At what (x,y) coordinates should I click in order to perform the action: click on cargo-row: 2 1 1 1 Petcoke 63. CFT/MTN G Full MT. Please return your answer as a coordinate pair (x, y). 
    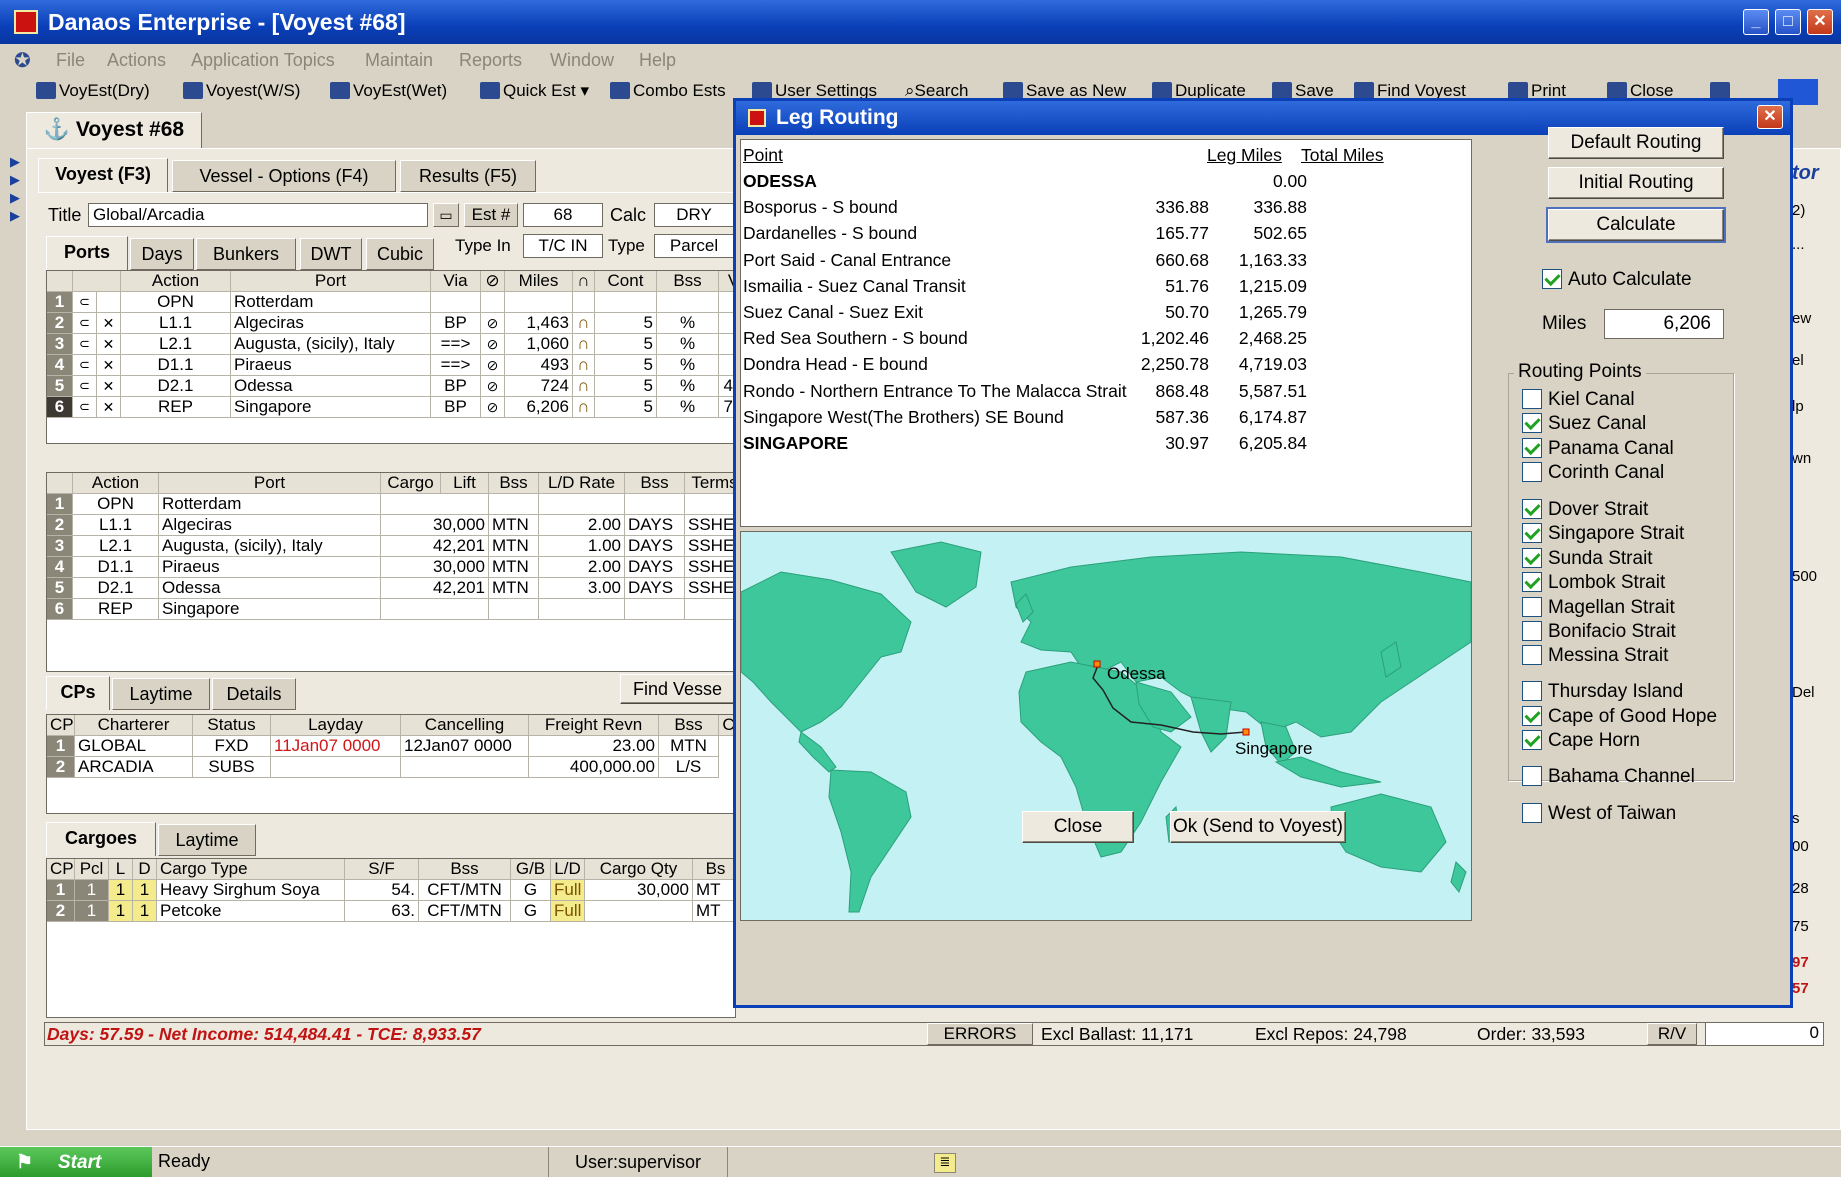
    Looking at the image, I should click on (392, 911).